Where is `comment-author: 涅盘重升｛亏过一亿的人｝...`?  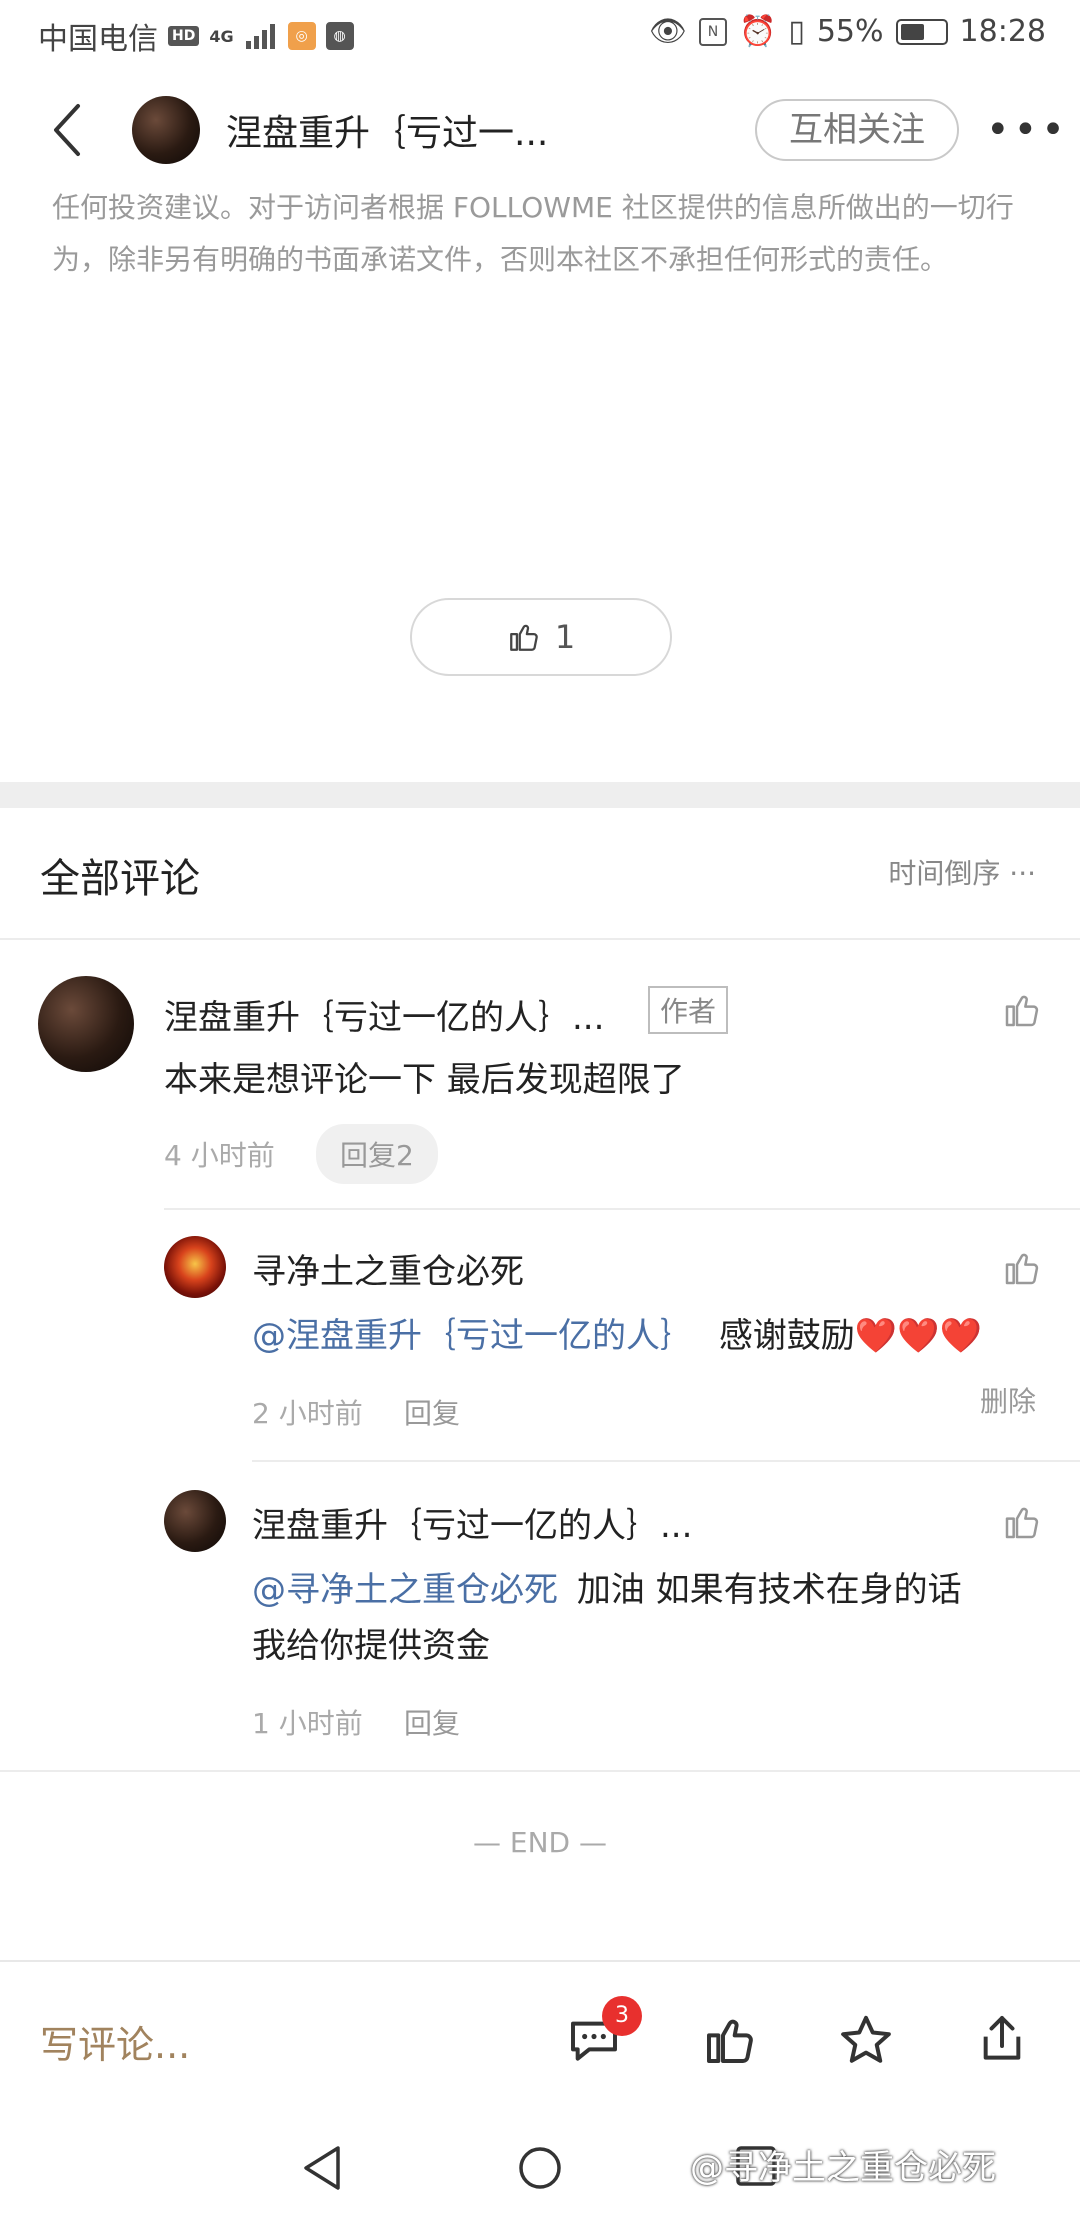
comment-author: 涅盘重升｛亏过一亿的人｝... is located at coordinates (384, 1014).